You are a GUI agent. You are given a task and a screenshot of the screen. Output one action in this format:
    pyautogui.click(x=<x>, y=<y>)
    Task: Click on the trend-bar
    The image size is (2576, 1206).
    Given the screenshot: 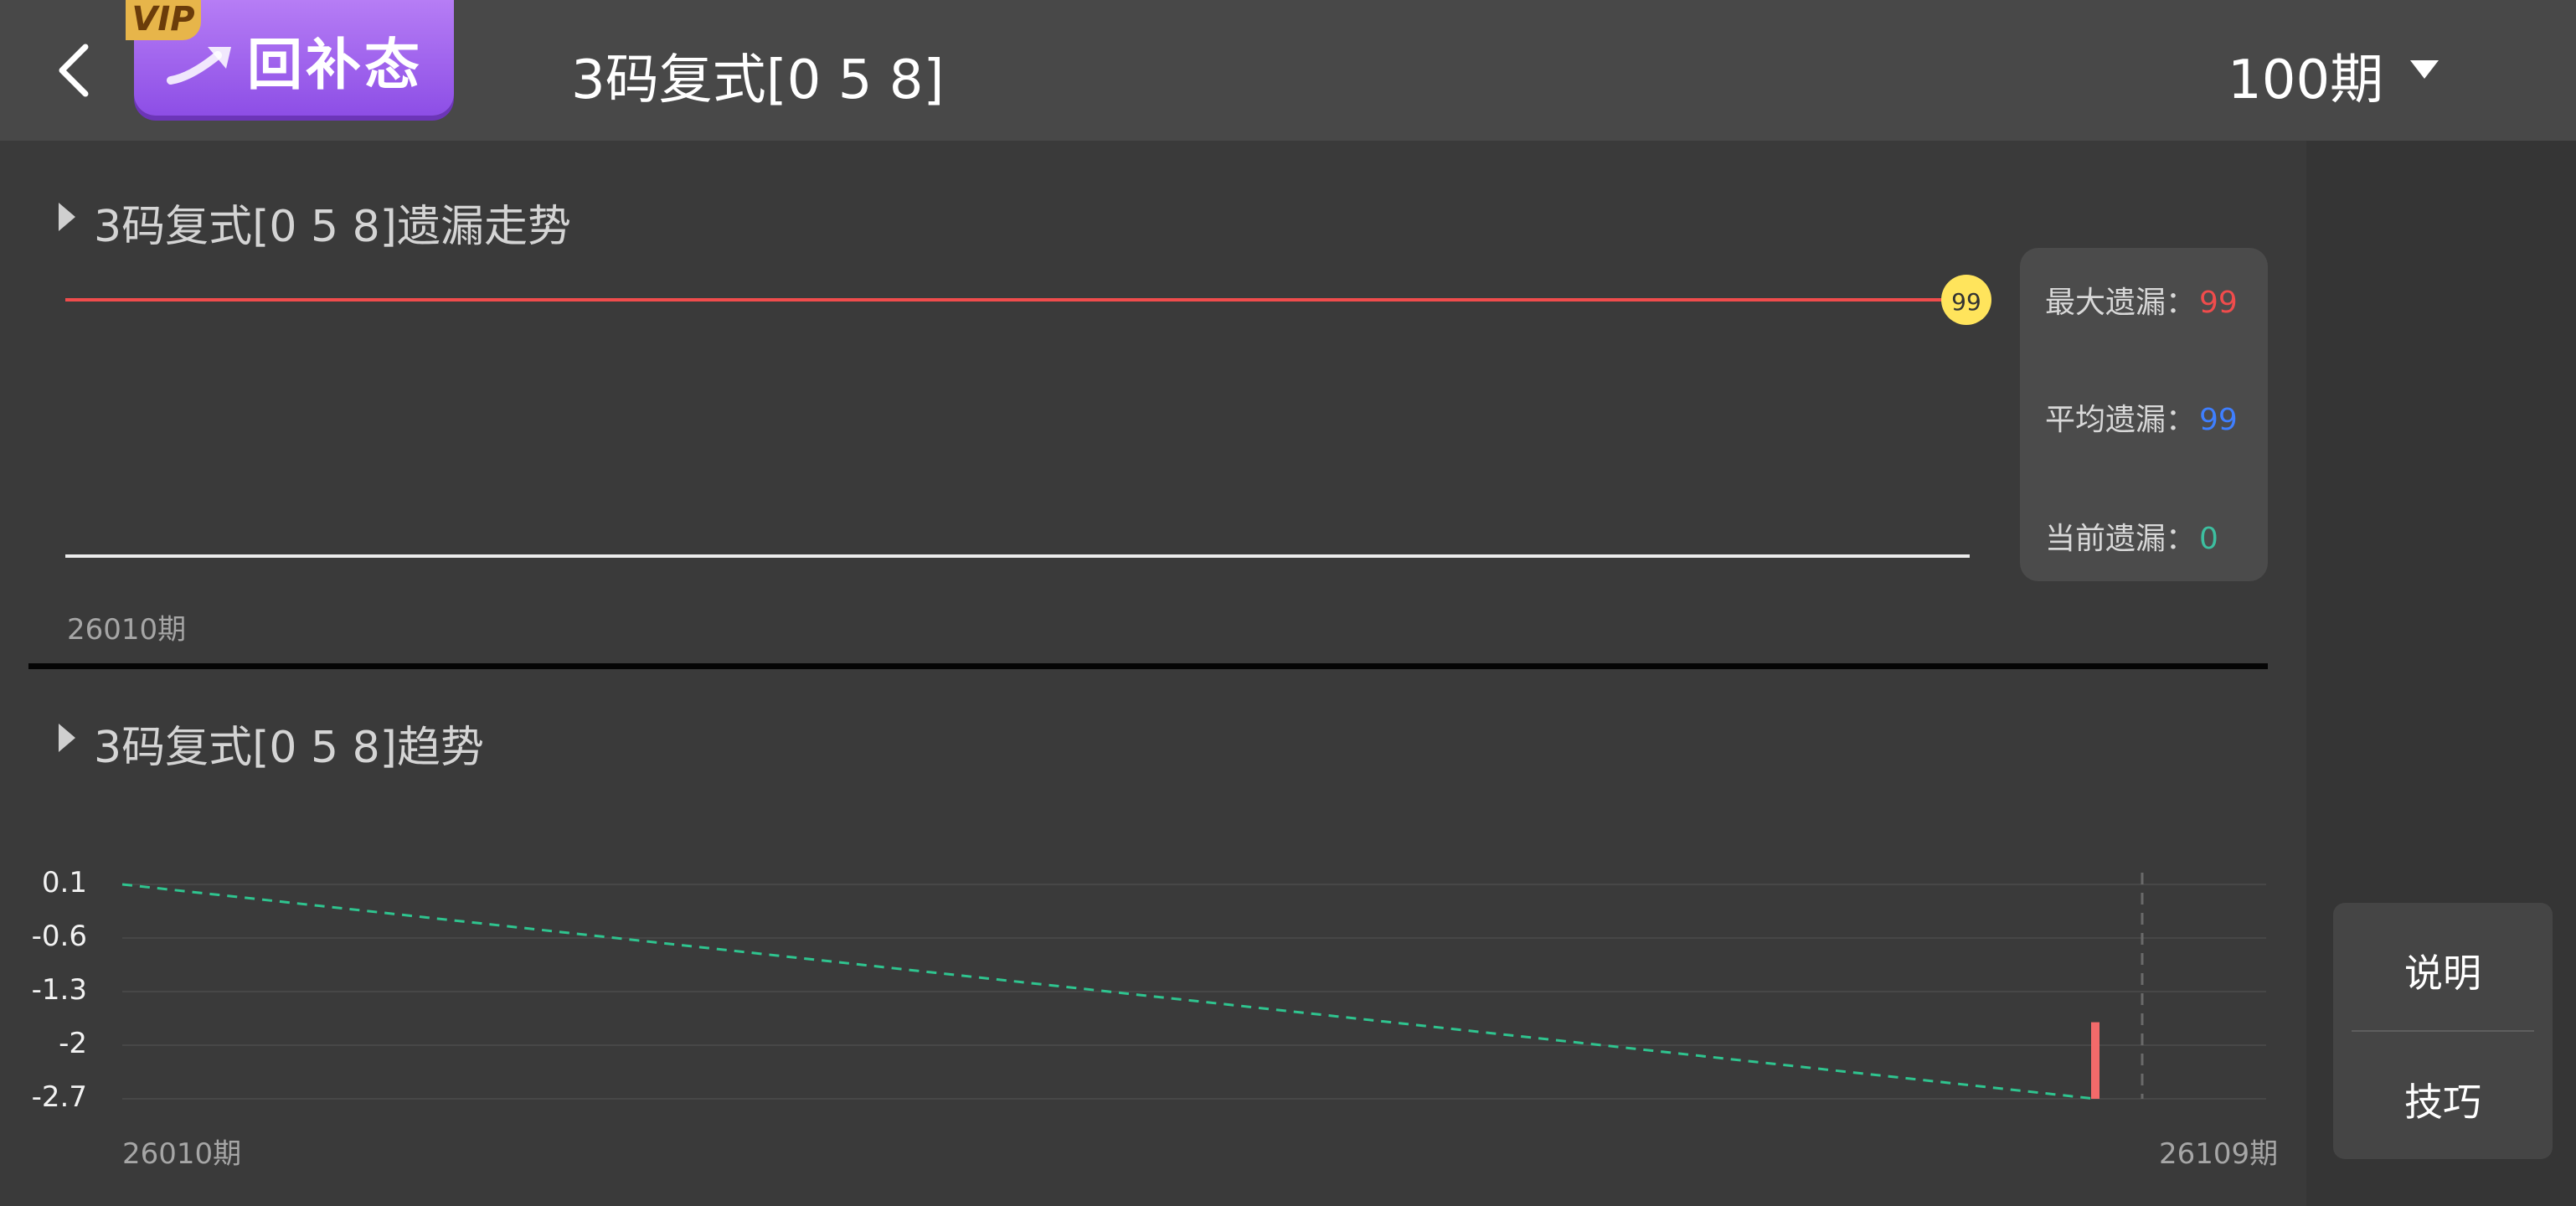 What is the action you would take?
    pyautogui.click(x=2095, y=1060)
    